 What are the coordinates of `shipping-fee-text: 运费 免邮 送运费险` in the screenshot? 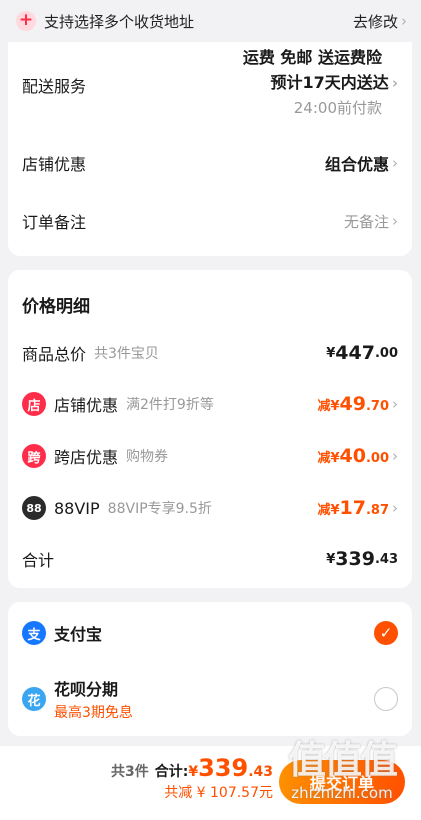 It's located at (312, 57).